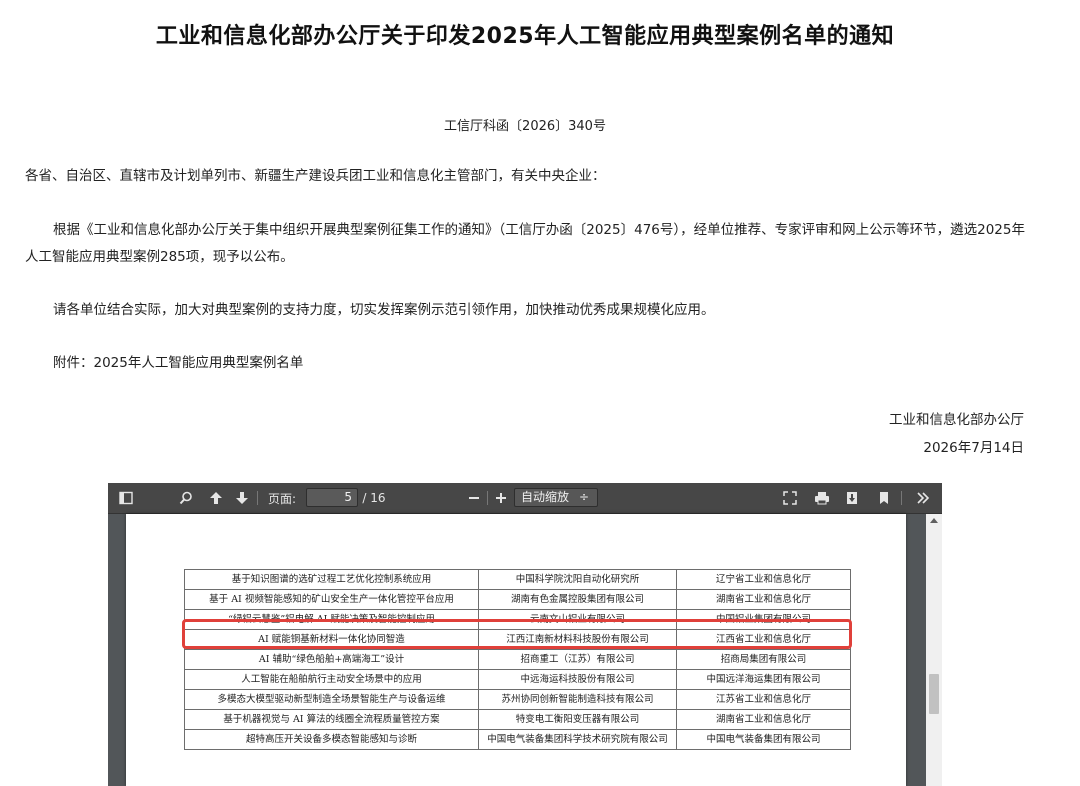 Image resolution: width=1080 pixels, height=786 pixels. What do you see at coordinates (525, 36) in the screenshot?
I see `notice-title: 工业和信息化部办公厅关于印发2025年人工智能应用典型案例名单的通知` at bounding box center [525, 36].